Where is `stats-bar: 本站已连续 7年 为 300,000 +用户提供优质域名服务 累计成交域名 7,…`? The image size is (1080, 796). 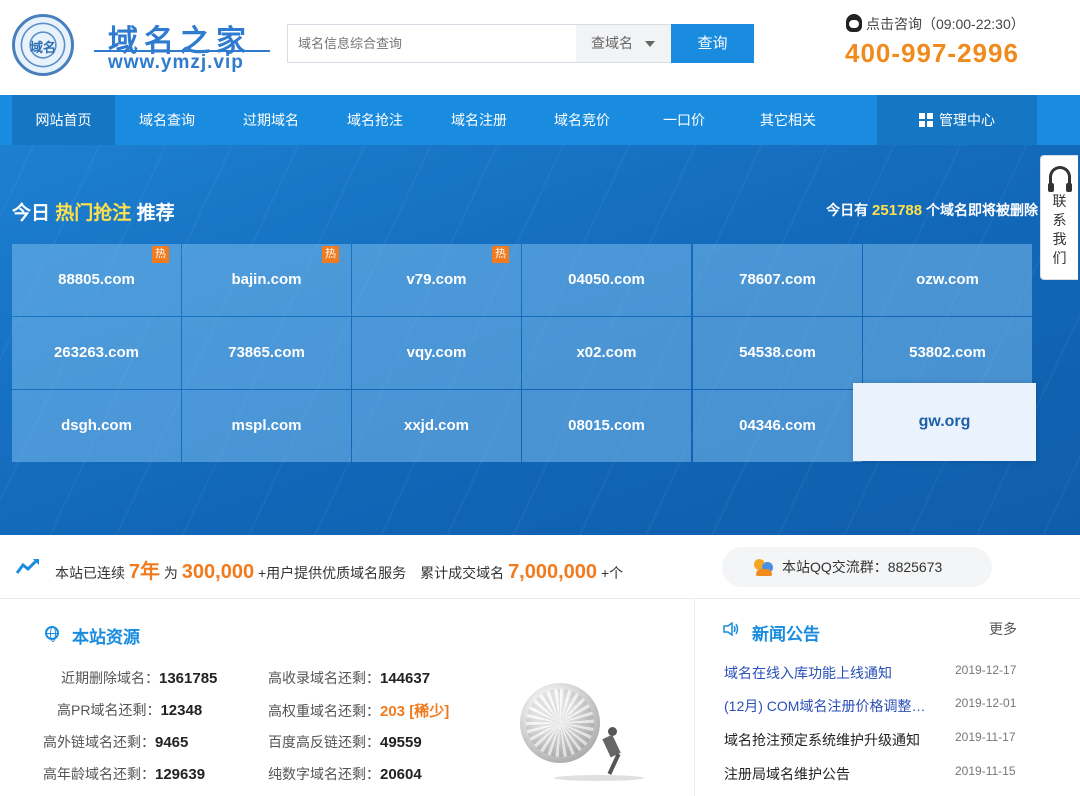
stats-bar: 本站已连续 7年 为 300,000 +用户提供优质域名服务 累计成交域名 7,… is located at coordinates (540, 567).